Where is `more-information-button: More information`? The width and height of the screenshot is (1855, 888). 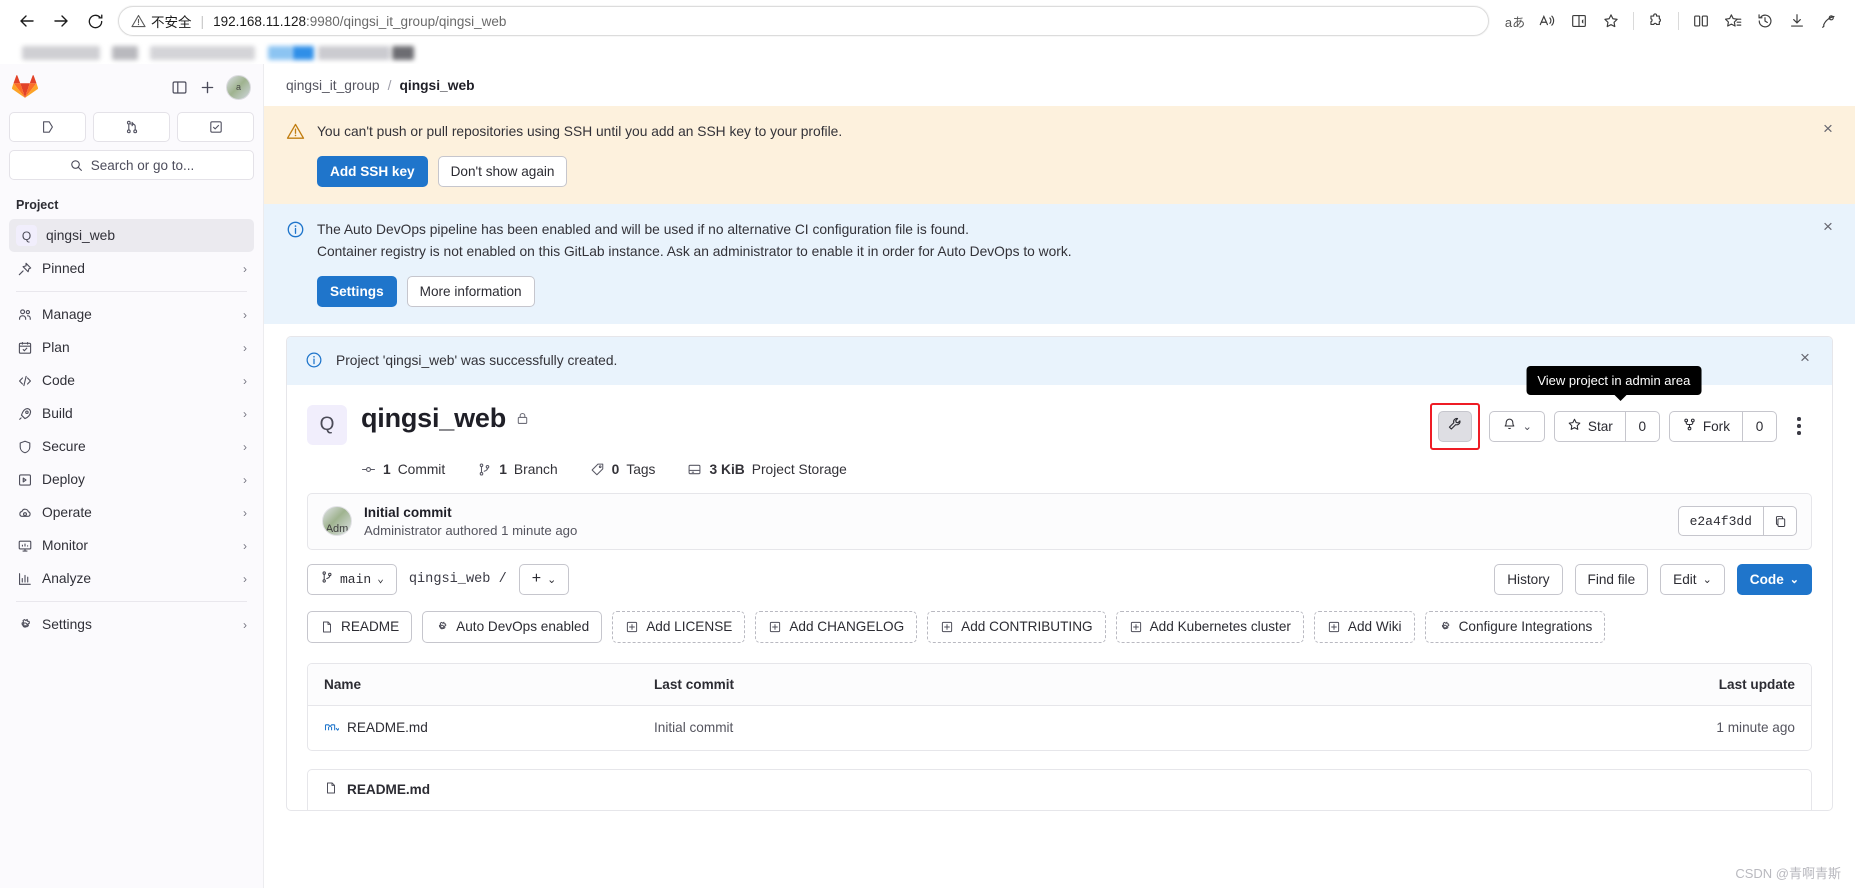 more-information-button: More information is located at coordinates (470, 292).